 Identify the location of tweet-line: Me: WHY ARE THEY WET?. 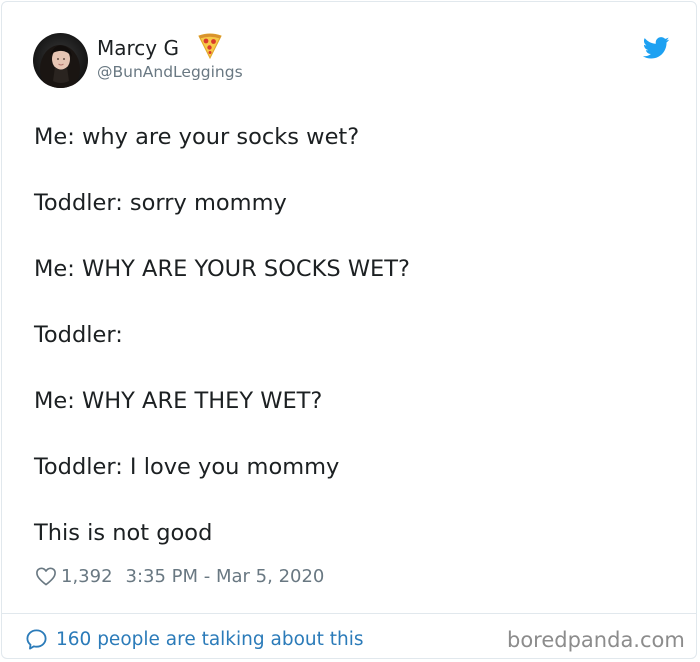
(178, 401).